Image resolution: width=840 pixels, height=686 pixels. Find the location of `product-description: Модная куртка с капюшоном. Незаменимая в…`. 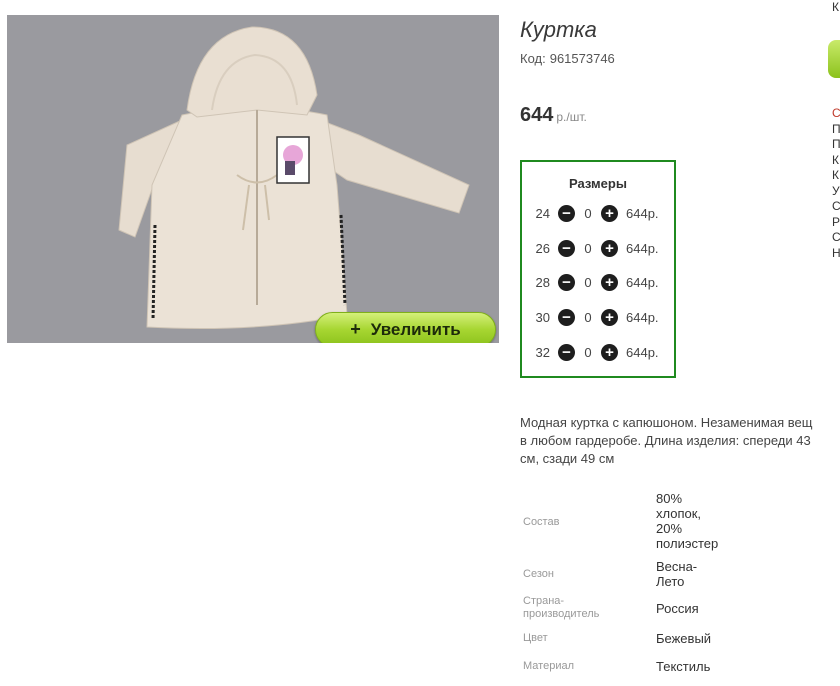

product-description: Модная куртка с капюшоном. Незаменимая в… is located at coordinates (680, 441).